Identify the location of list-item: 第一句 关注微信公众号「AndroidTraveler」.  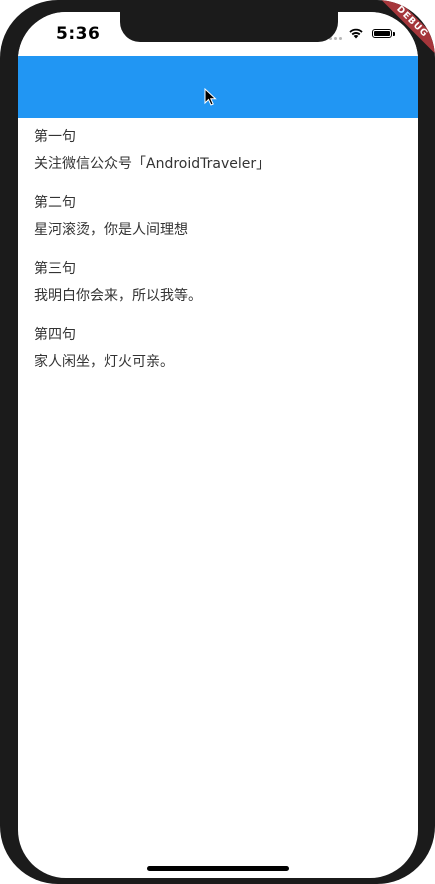
(219, 151).